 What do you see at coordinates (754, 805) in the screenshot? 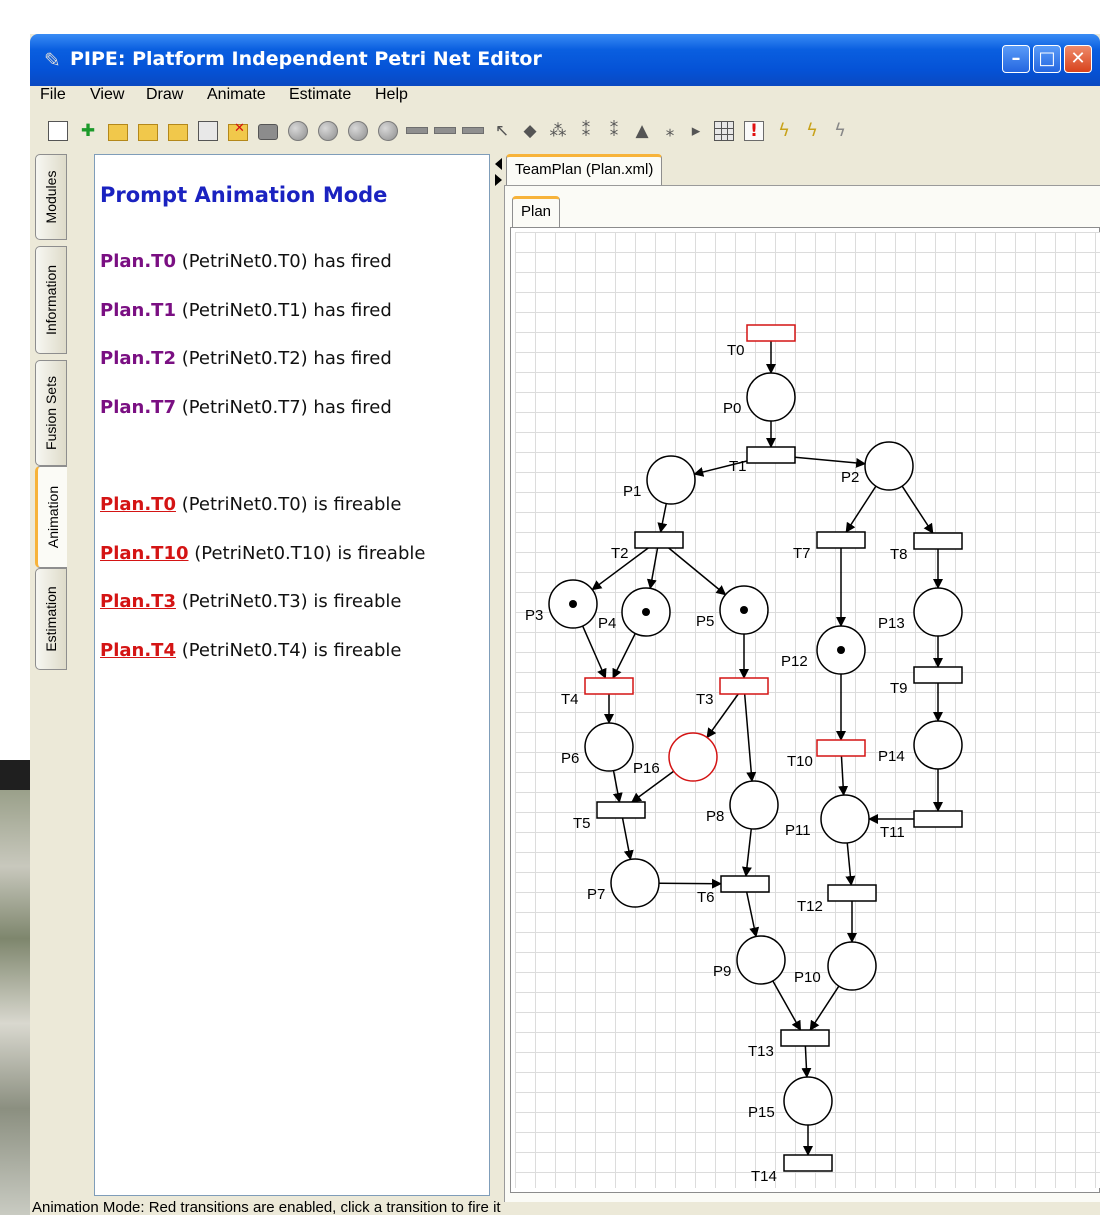
I see `place-P8` at bounding box center [754, 805].